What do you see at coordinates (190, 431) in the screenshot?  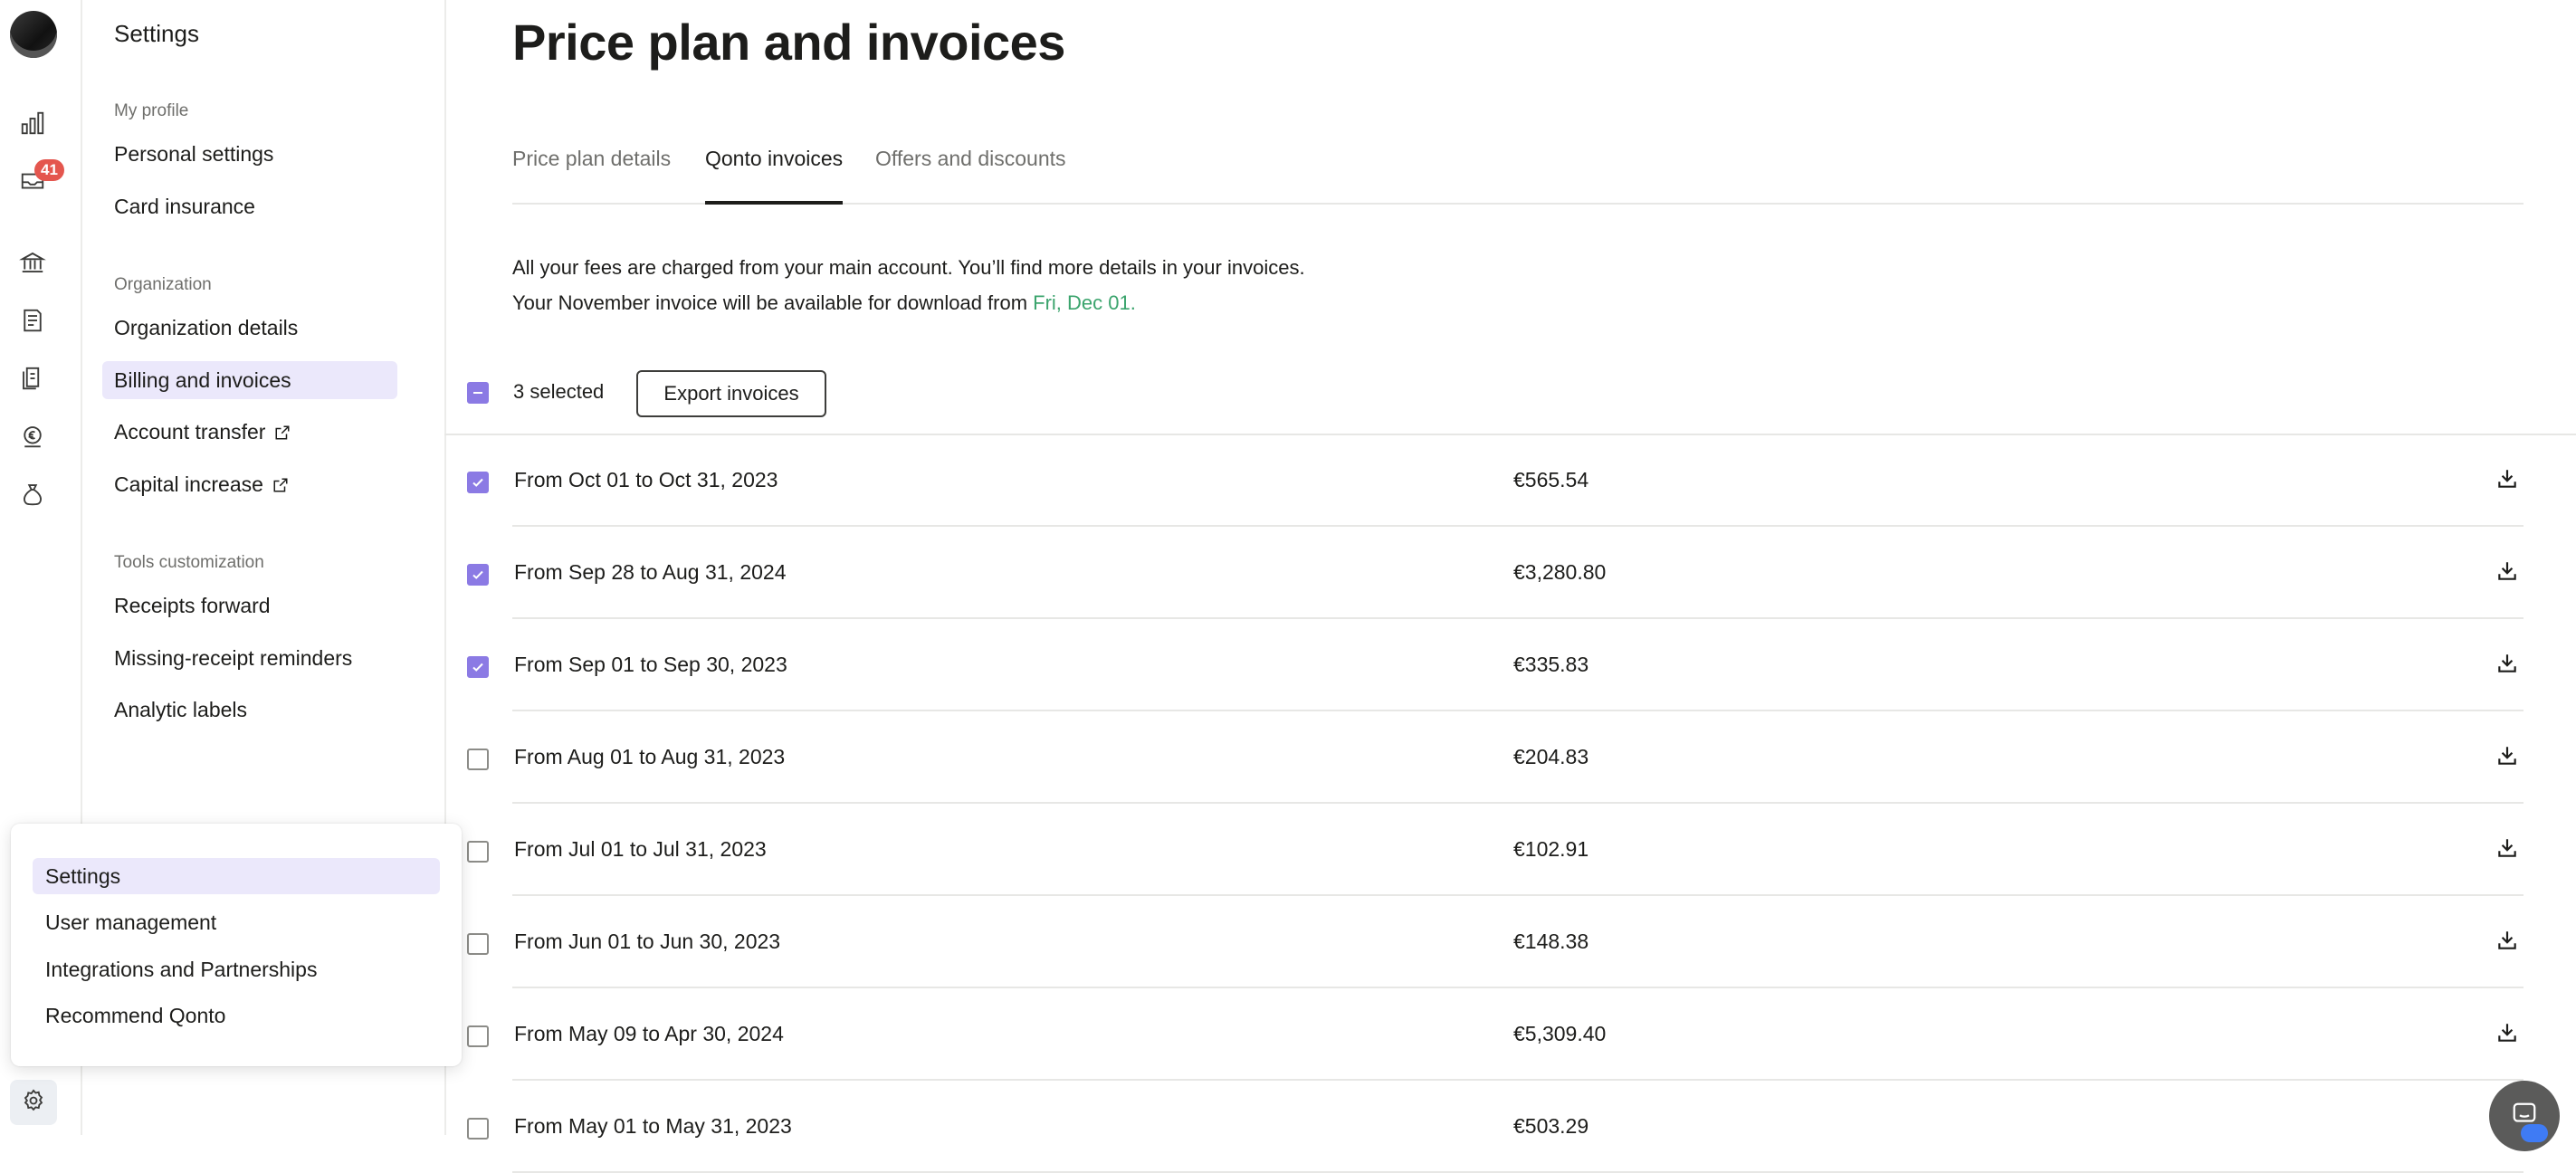 I see `sidebar-item-label: Account transfer` at bounding box center [190, 431].